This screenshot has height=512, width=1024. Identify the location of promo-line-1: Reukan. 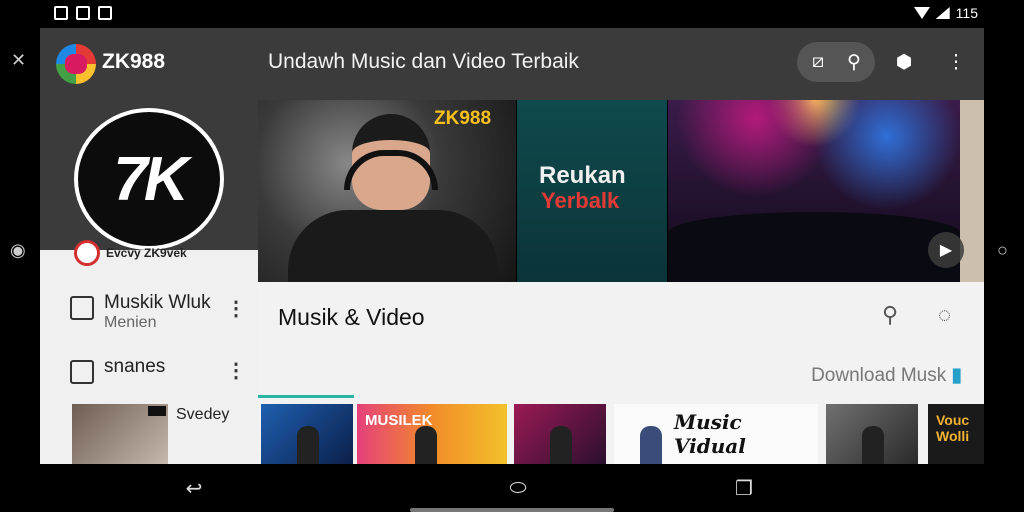
(582, 175).